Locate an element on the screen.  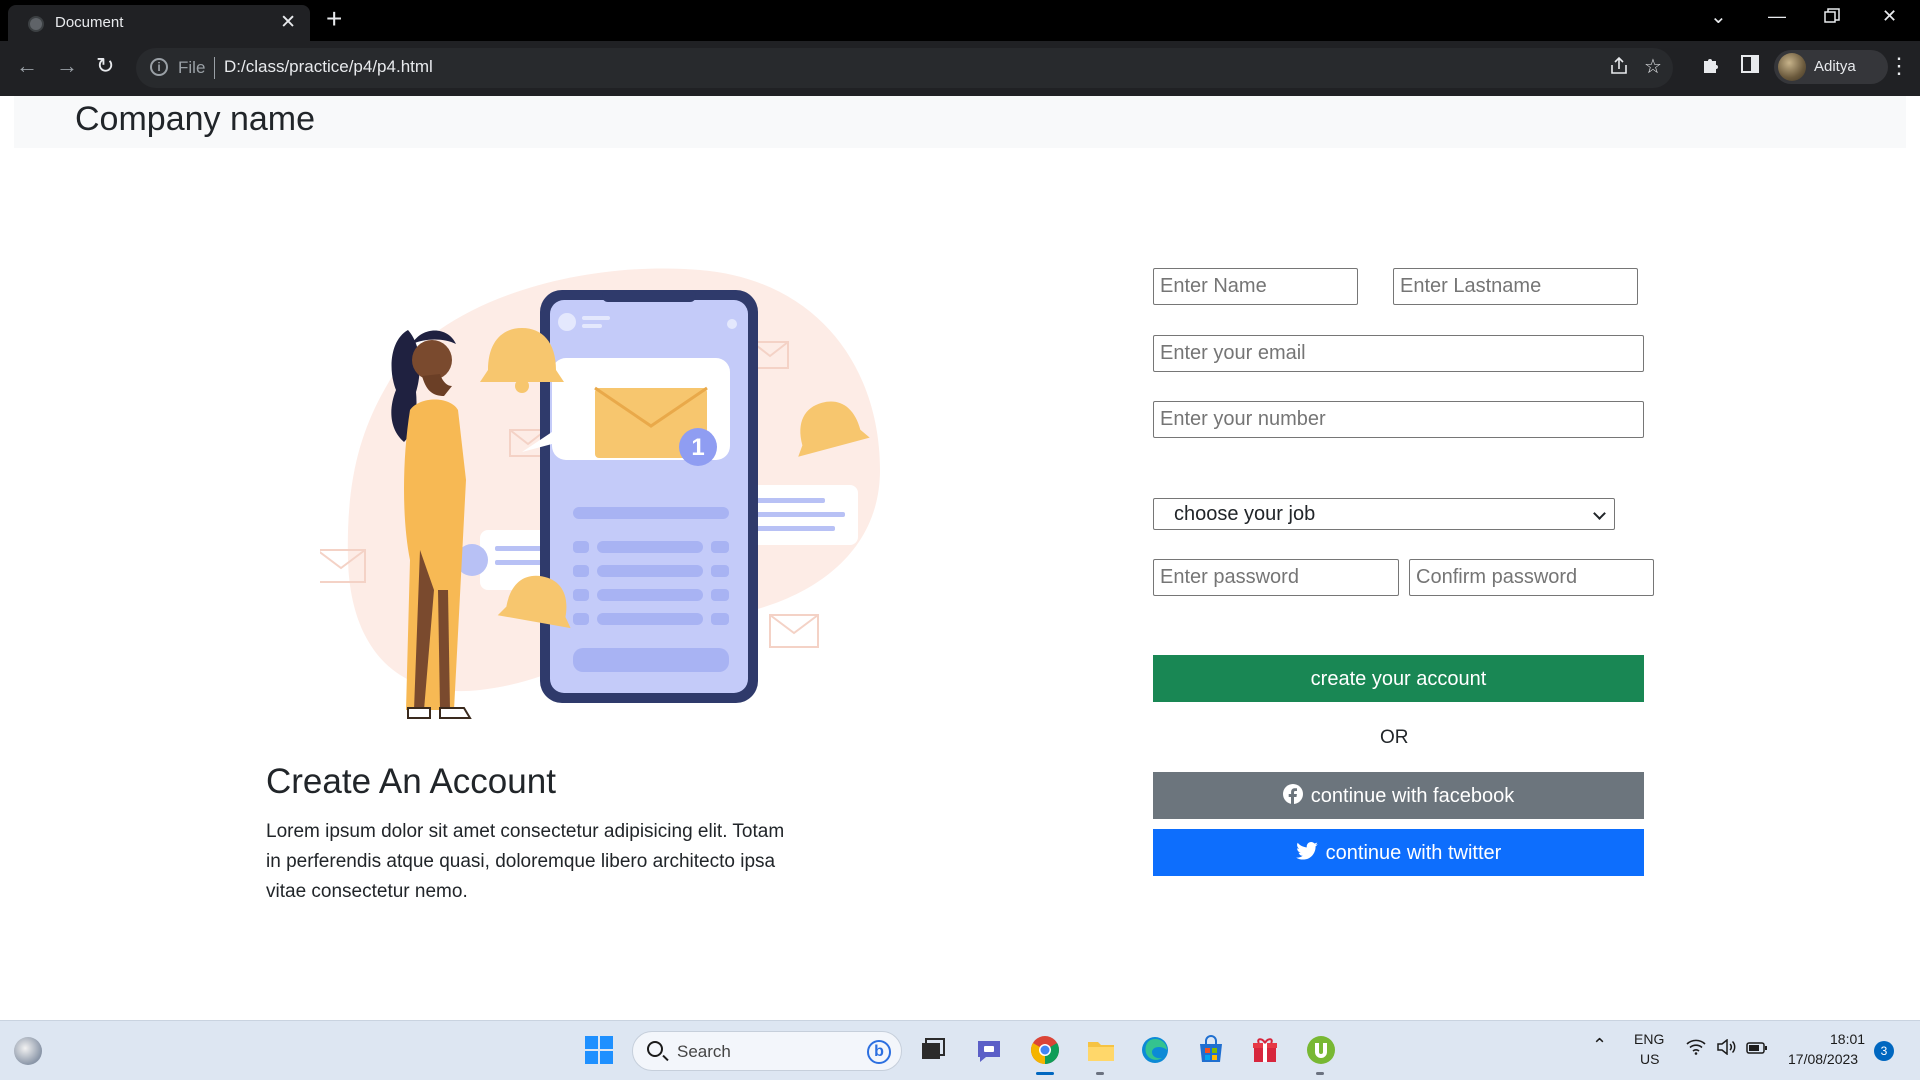
region-indicator: US is located at coordinates (1649, 1059).